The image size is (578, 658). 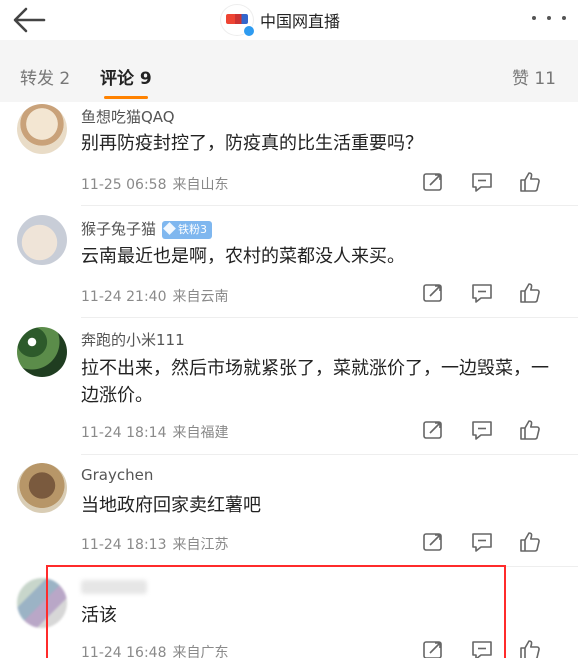 I want to click on comment-username: Graychen, so click(x=117, y=475).